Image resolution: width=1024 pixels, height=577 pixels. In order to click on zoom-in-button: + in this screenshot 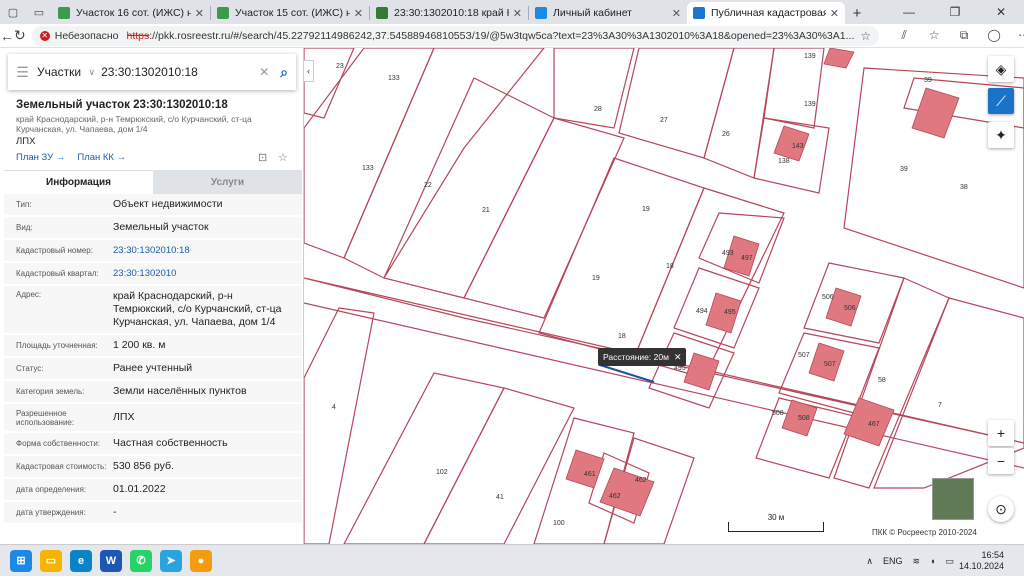, I will do `click(1001, 433)`.